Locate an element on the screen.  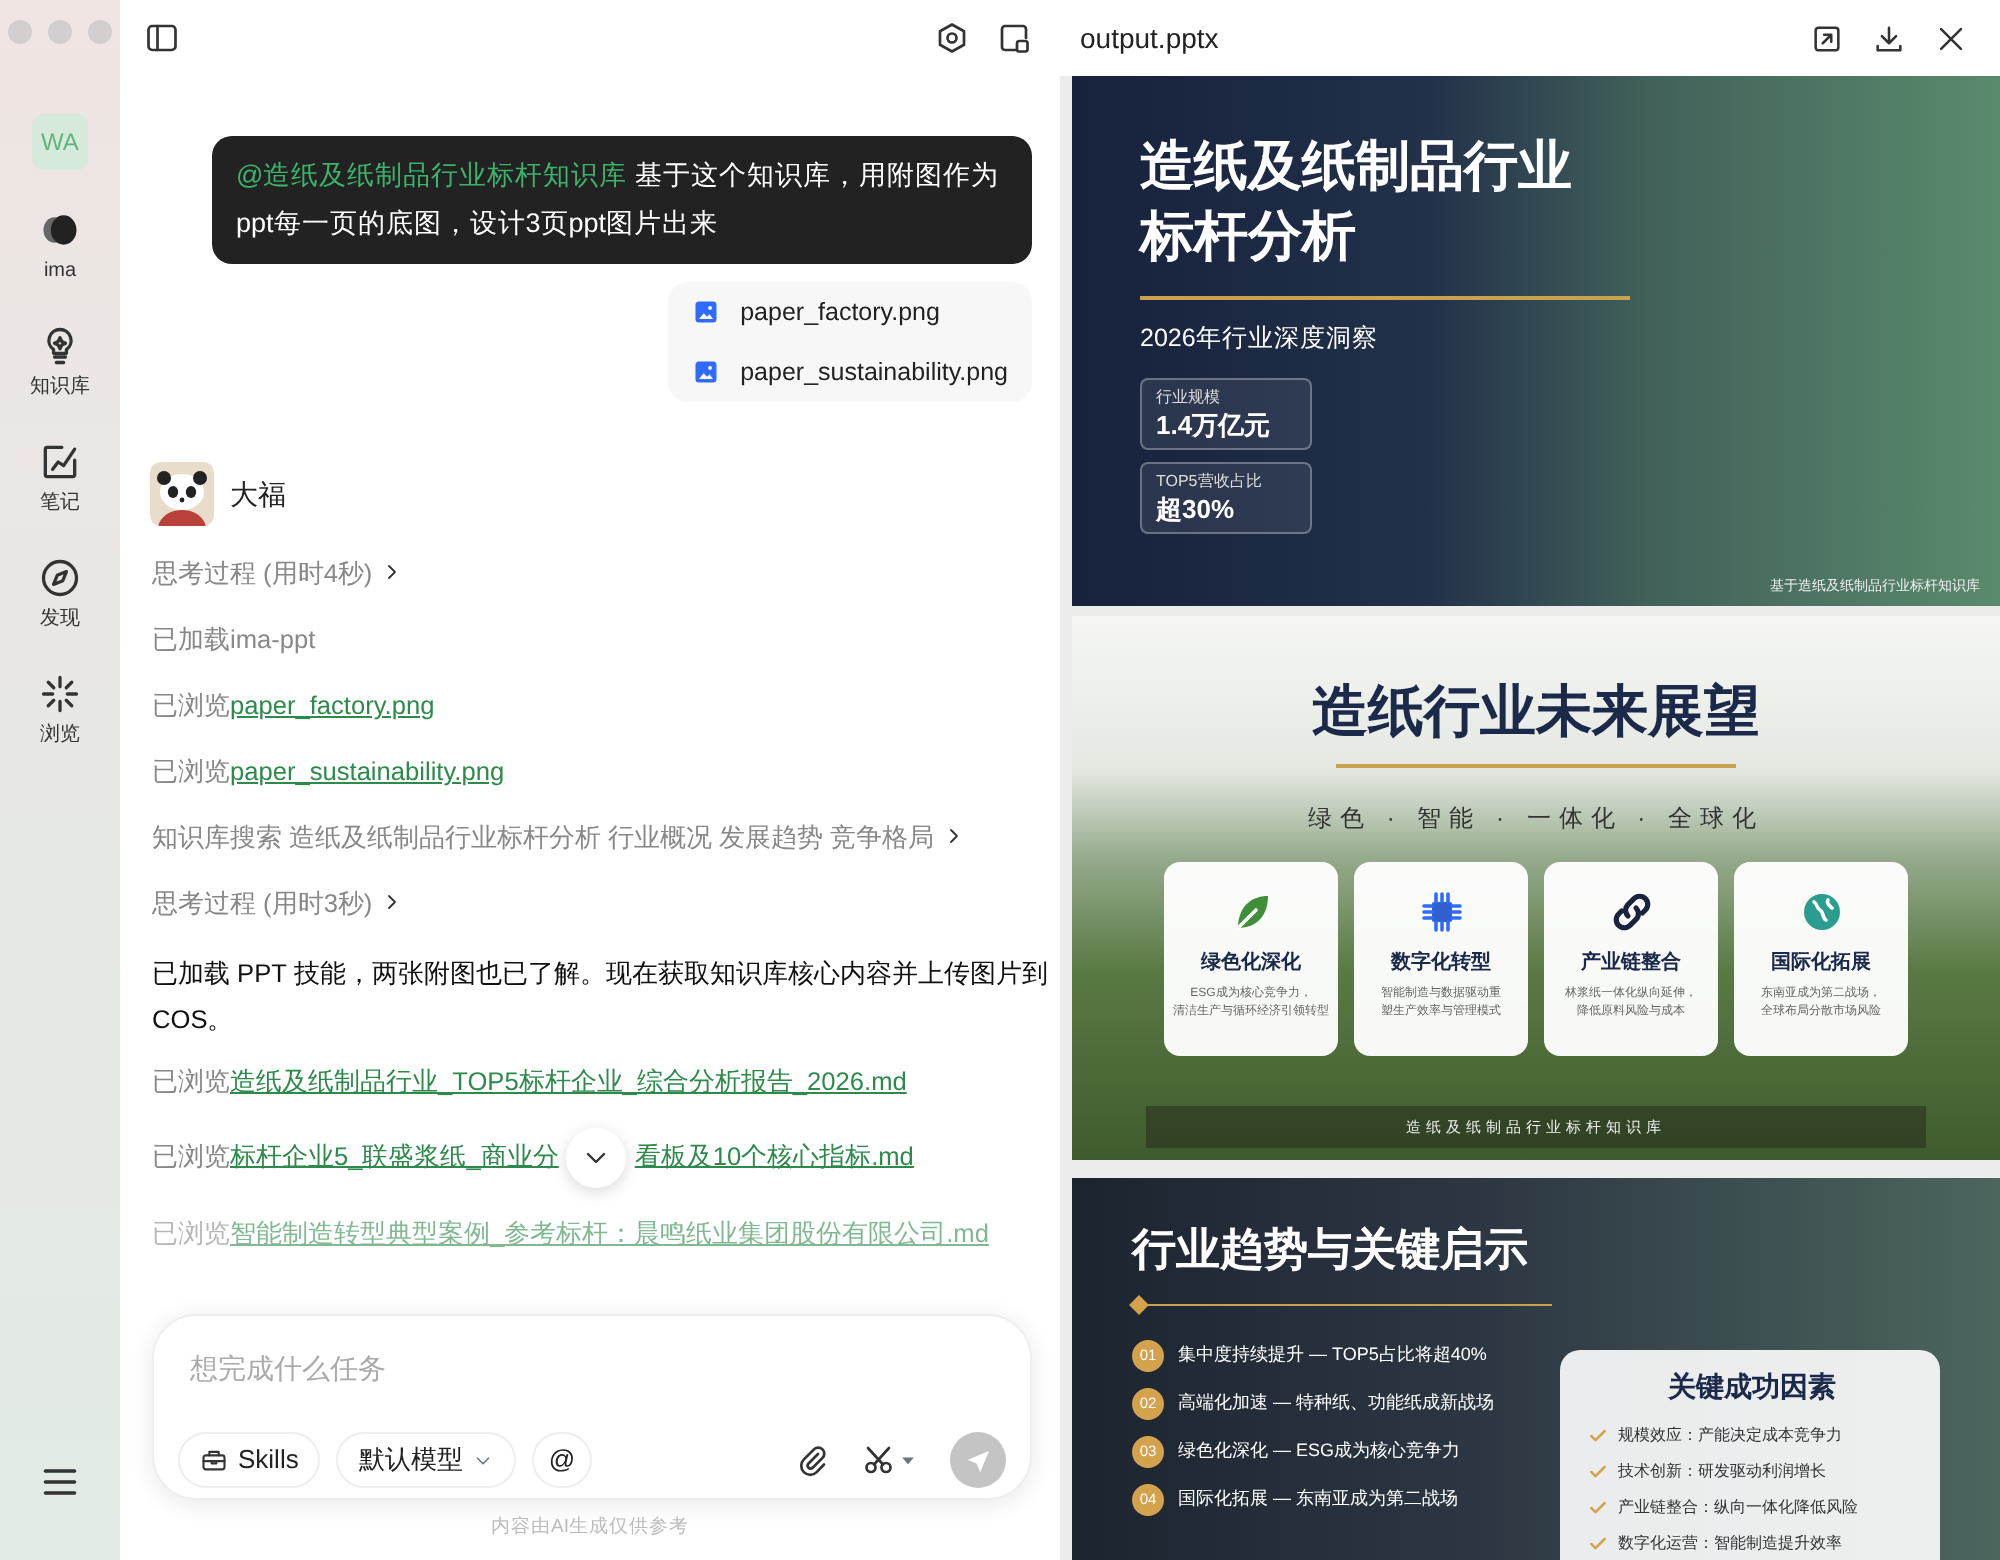
attachment-name: paper_sustainability.png is located at coordinates (874, 372).